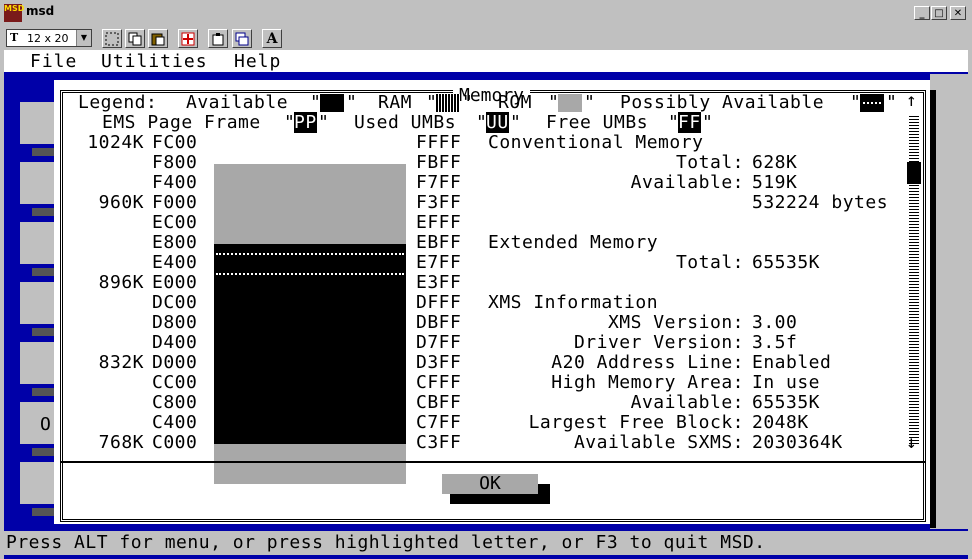 The width and height of the screenshot is (972, 559). Describe the element at coordinates (439, 222) in the screenshot. I see `row-end-address: EFFF` at that location.